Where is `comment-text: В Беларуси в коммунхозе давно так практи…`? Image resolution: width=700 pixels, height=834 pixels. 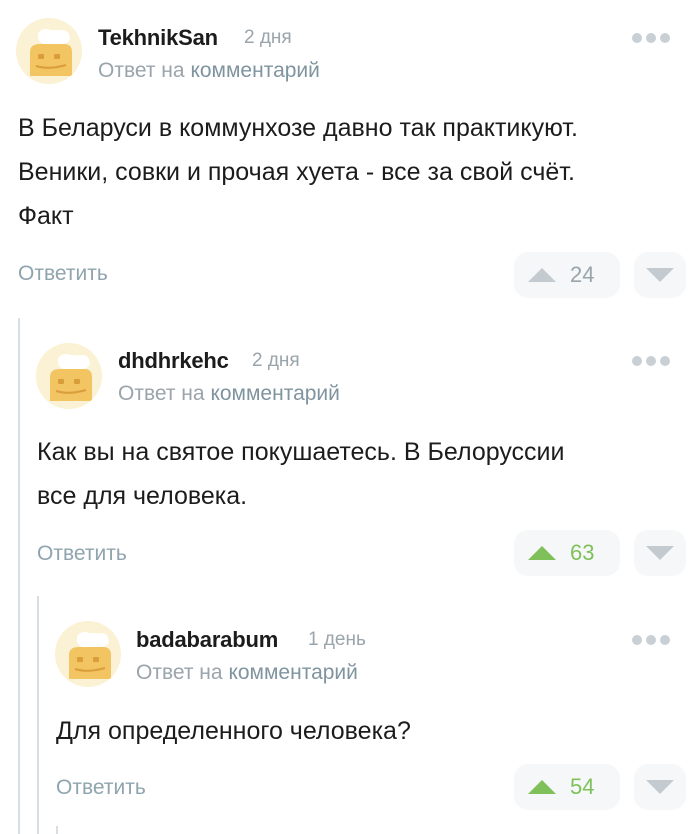
comment-text: В Беларуси в коммунхозе давно так практи… is located at coordinates (298, 172).